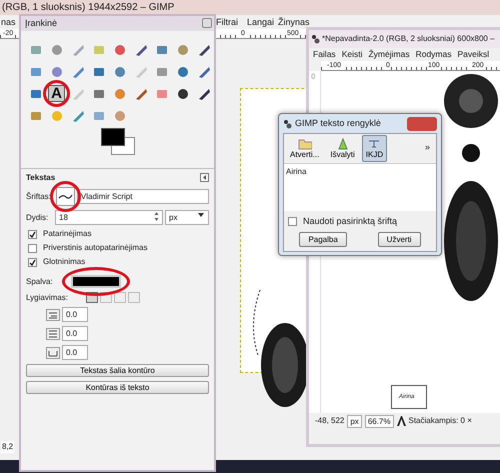 The width and height of the screenshot is (500, 473). I want to click on options-title: Tekstas, so click(41, 178).